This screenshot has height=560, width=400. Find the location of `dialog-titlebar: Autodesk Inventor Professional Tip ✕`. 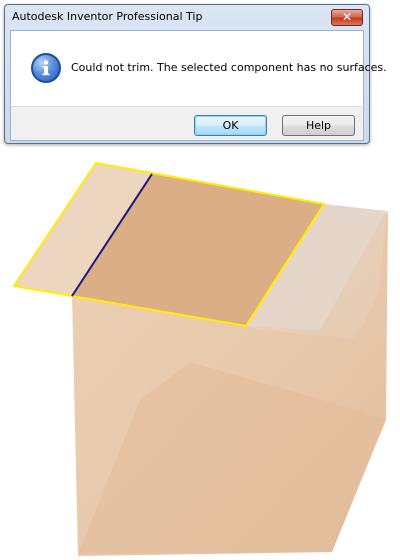

dialog-titlebar: Autodesk Inventor Professional Tip ✕ is located at coordinates (187, 17).